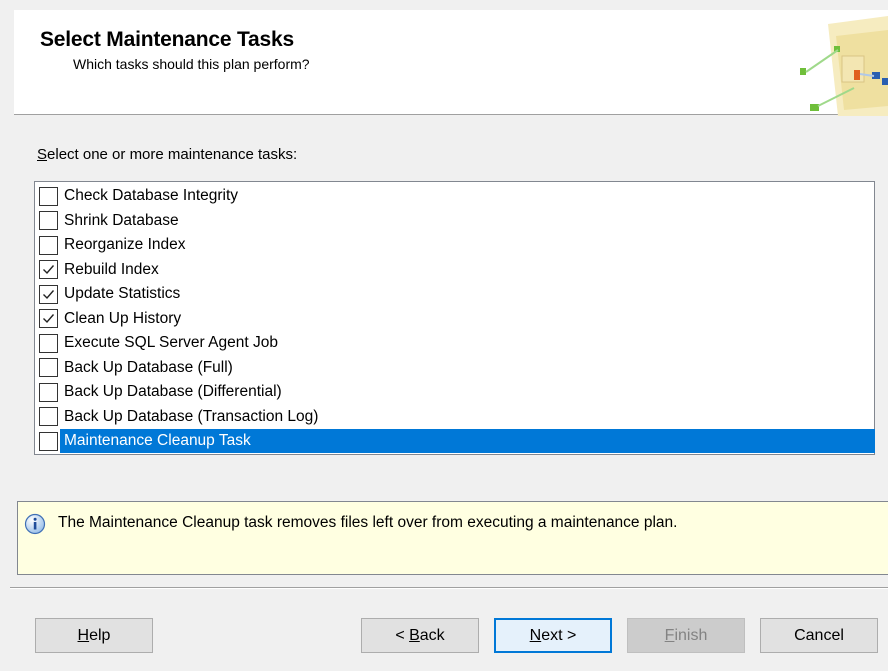 This screenshot has width=888, height=671. Describe the element at coordinates (456, 270) in the screenshot. I see `task-item: Rebuild Index` at that location.